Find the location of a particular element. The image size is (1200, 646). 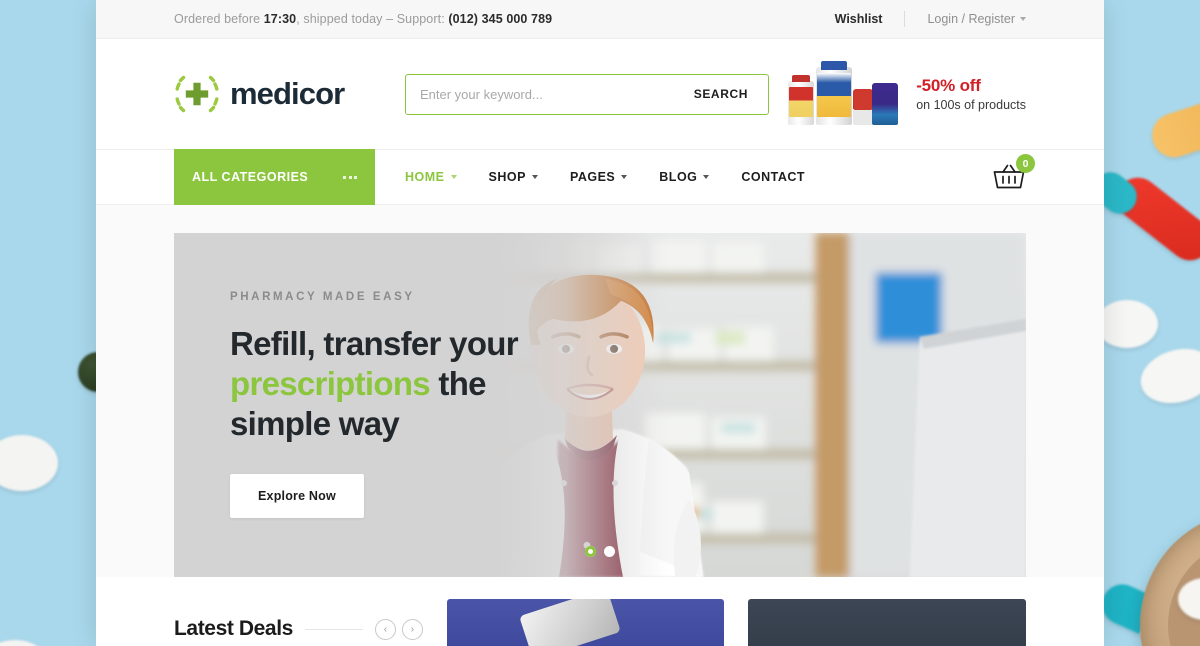

nav-item-pages: PAGES is located at coordinates (598, 177).